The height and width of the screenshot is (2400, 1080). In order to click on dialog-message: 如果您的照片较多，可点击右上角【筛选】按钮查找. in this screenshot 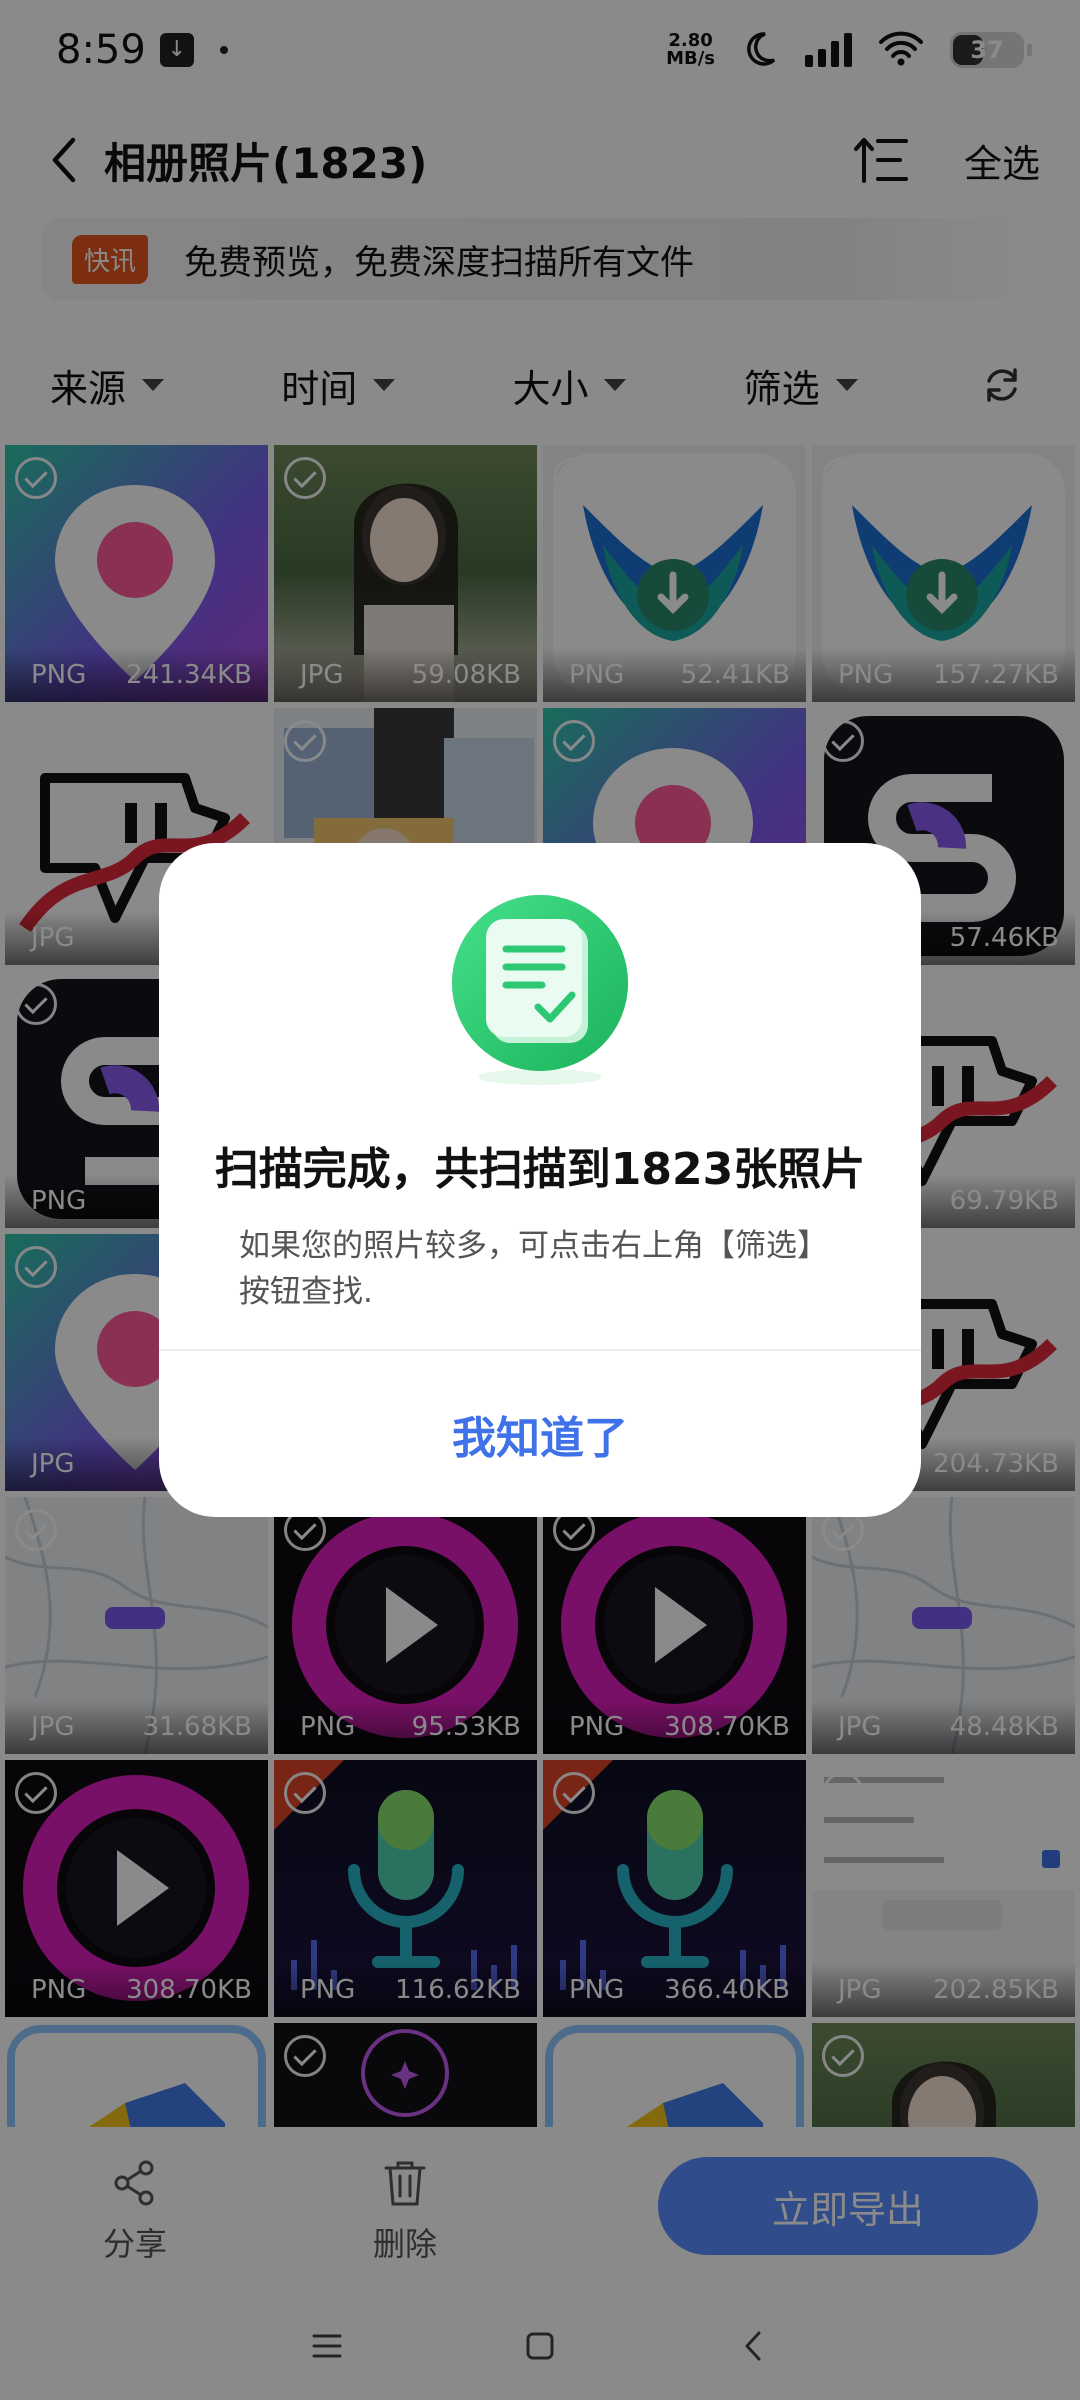, I will do `click(533, 1269)`.